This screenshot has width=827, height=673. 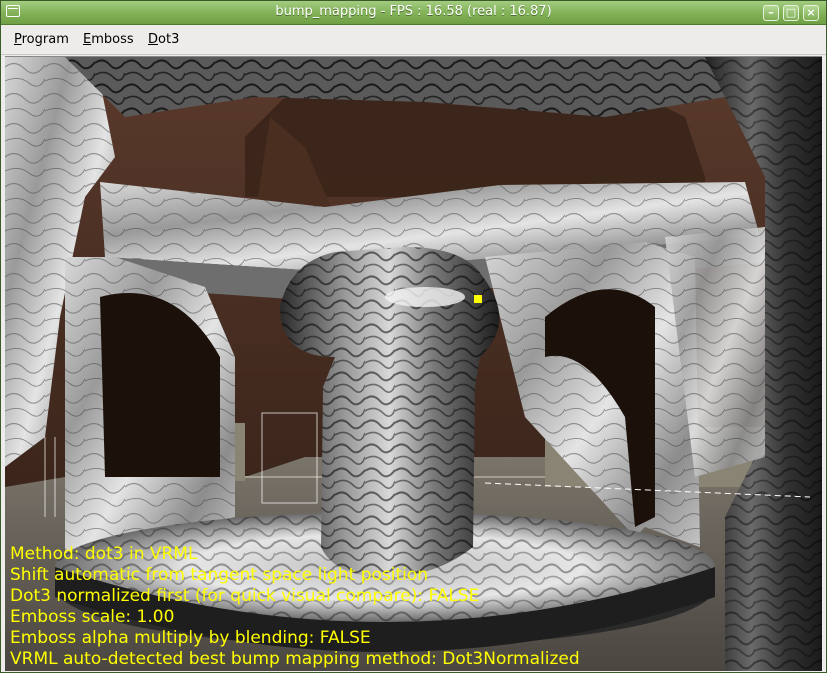 I want to click on menu-emboss: Emboss, so click(x=108, y=39).